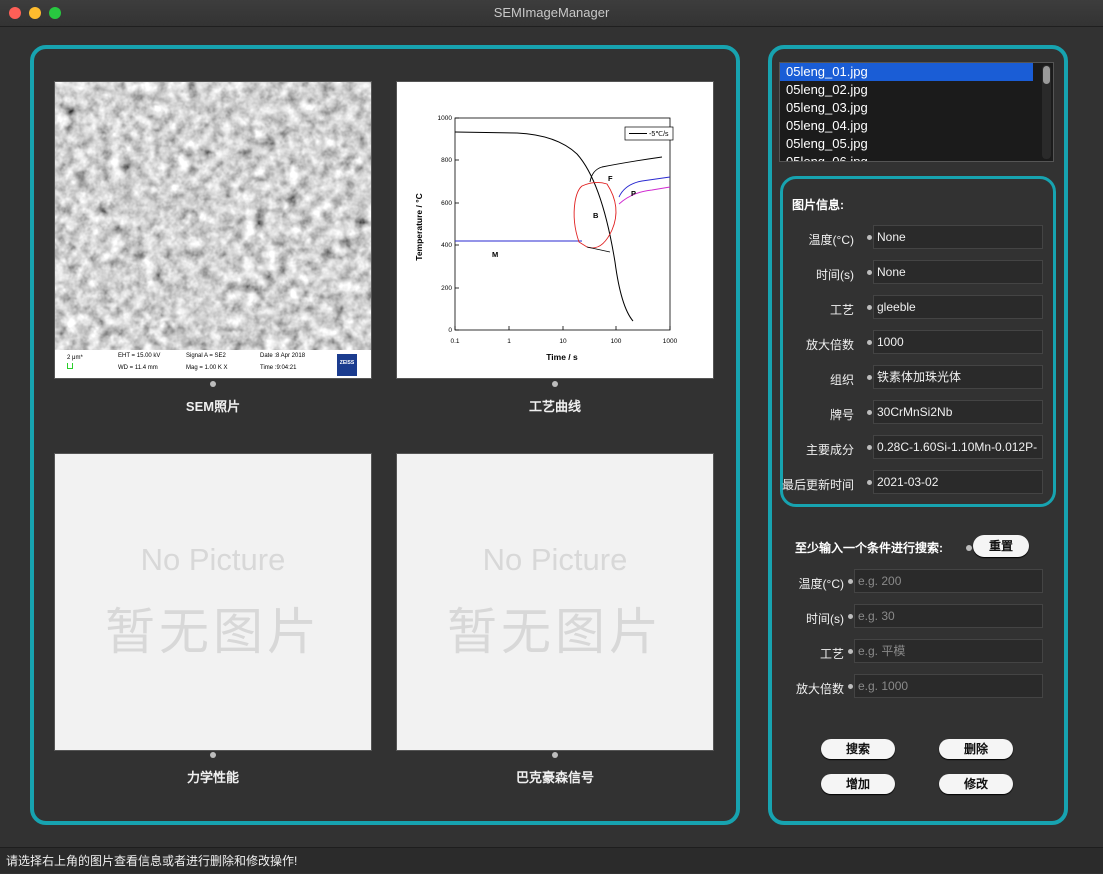 The height and width of the screenshot is (874, 1103). What do you see at coordinates (554, 777) in the screenshot?
I see `barkhausen-caption: 巴克豪森信号` at bounding box center [554, 777].